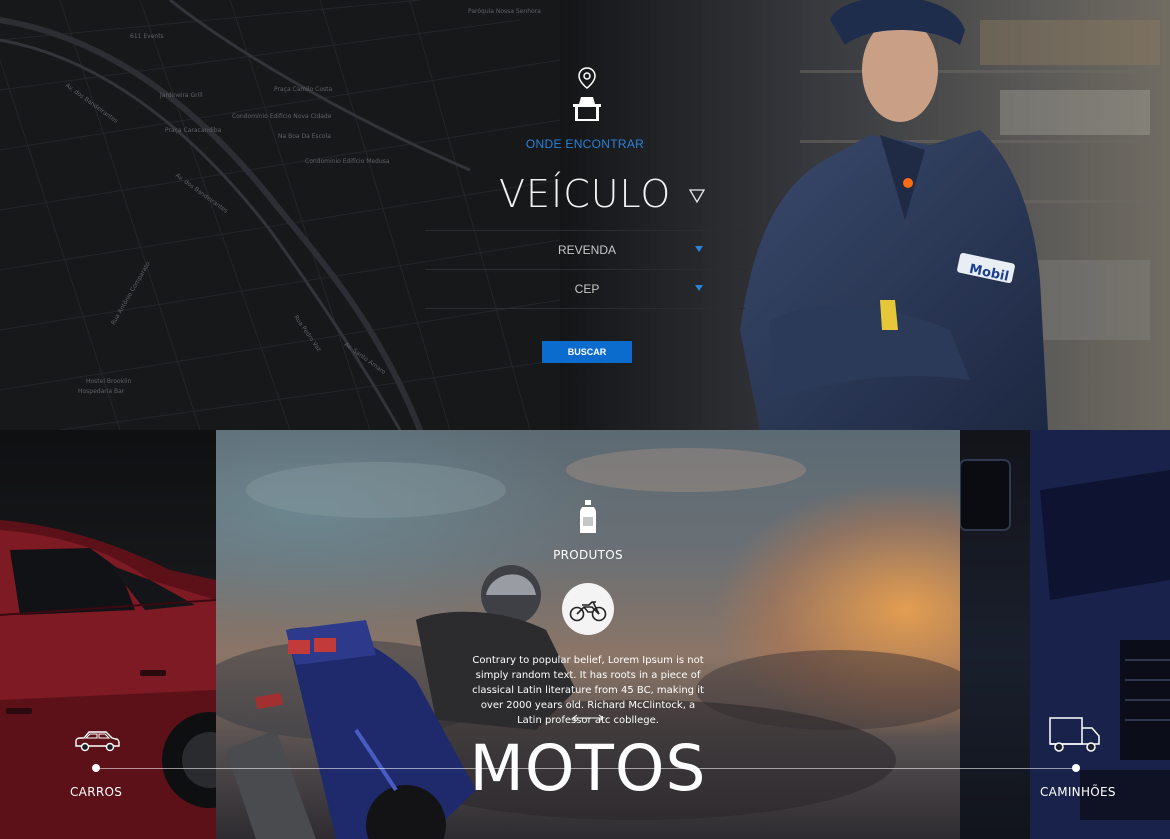  Describe the element at coordinates (588, 516) in the screenshot. I see `oil-bottle-icon` at that location.